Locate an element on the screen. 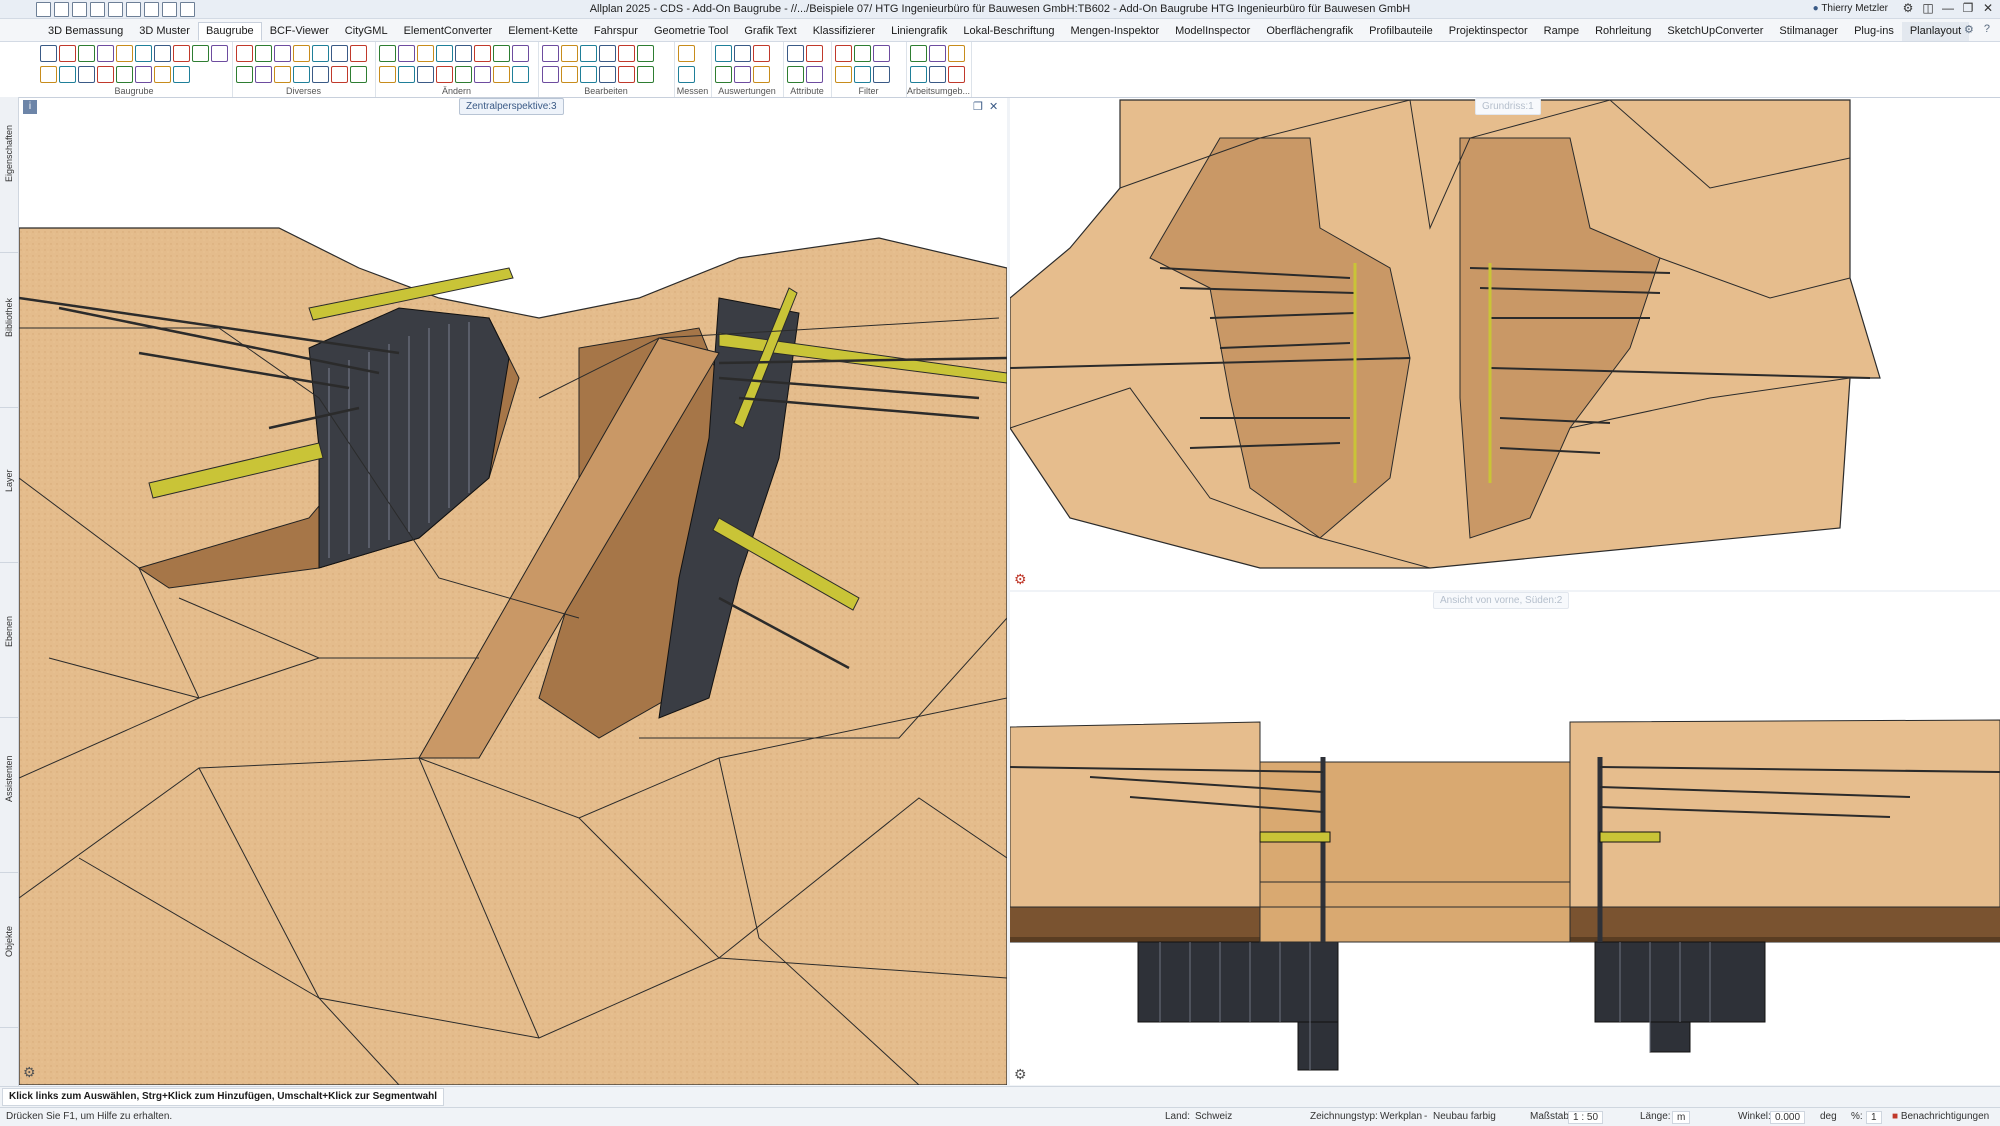 The image size is (2000, 1126). tab-element-kette: Element-Kette is located at coordinates (543, 31).